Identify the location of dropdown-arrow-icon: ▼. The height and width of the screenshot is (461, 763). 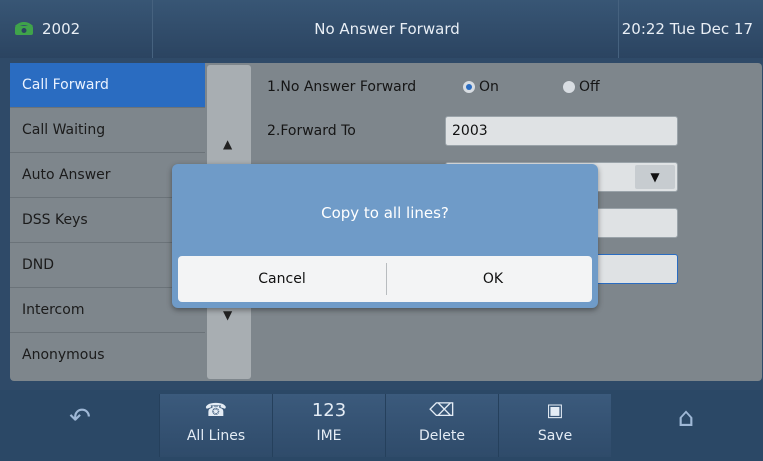
(655, 177).